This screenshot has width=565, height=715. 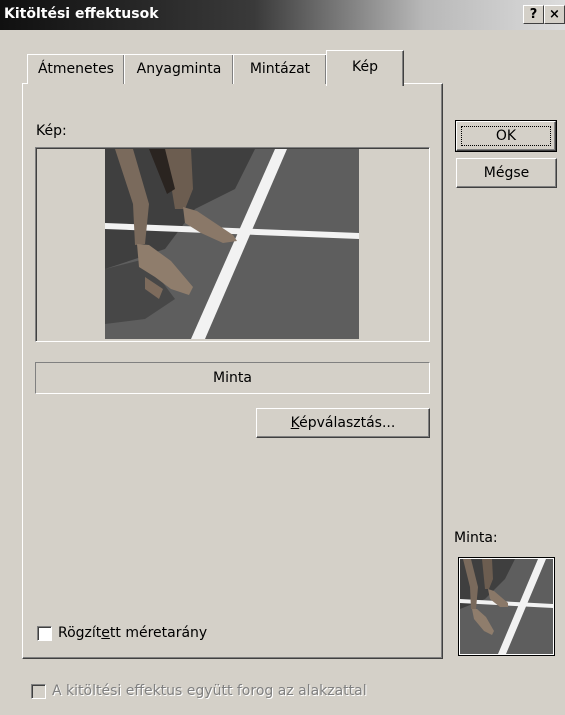 What do you see at coordinates (476, 538) in the screenshot?
I see `sample-label: Minta:` at bounding box center [476, 538].